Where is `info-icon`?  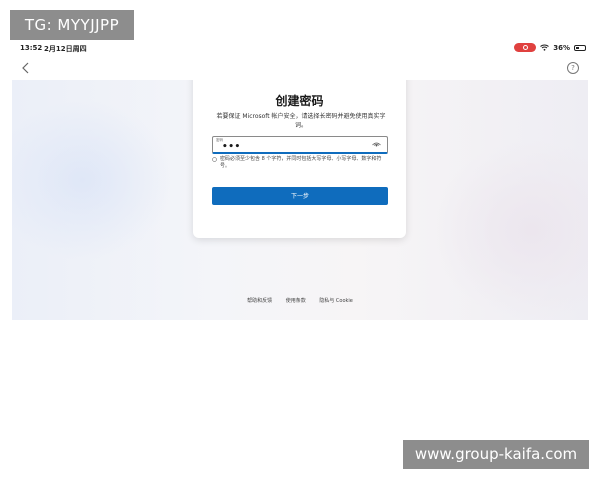
info-icon is located at coordinates (214, 159).